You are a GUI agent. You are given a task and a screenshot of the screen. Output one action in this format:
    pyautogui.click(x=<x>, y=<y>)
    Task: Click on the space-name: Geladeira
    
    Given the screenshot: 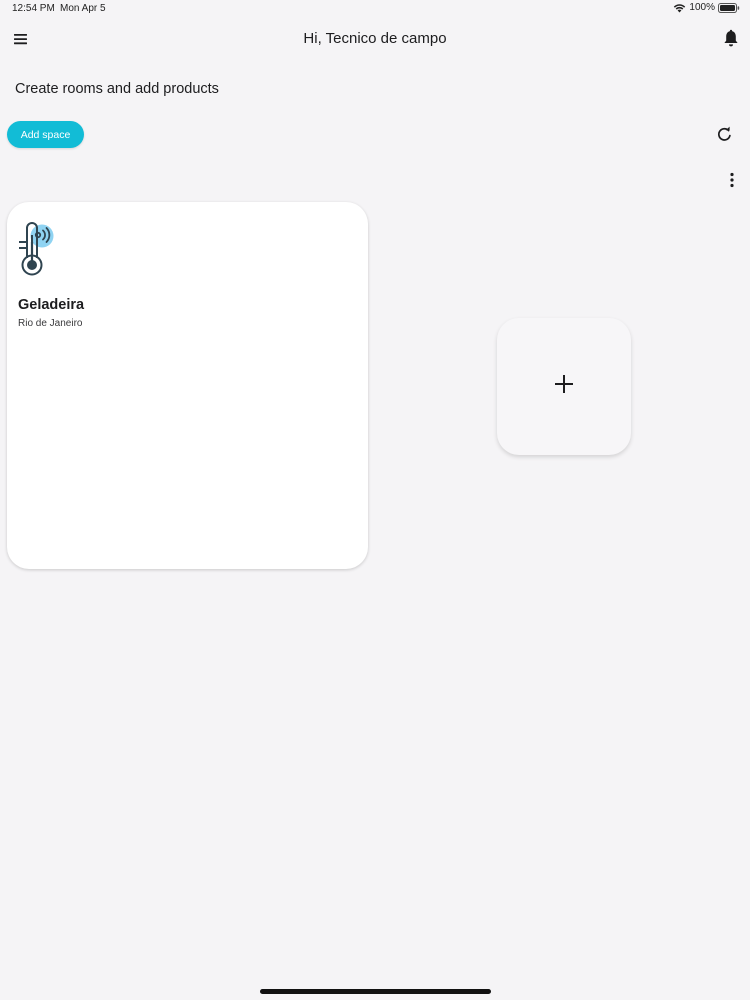 What is the action you would take?
    pyautogui.click(x=51, y=305)
    